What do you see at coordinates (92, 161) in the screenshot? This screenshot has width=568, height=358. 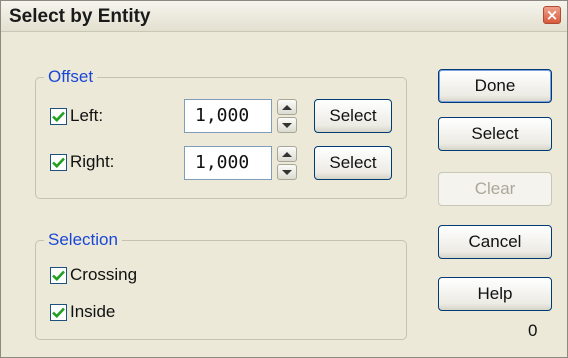 I see `right-offset-label: Right:` at bounding box center [92, 161].